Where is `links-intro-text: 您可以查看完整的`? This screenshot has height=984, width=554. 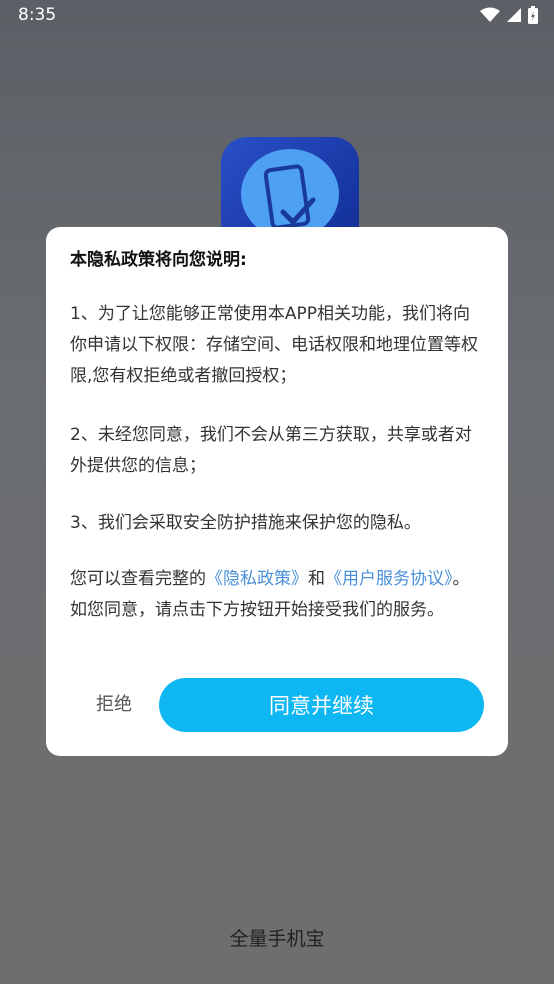
links-intro-text: 您可以查看完整的 is located at coordinates (138, 579).